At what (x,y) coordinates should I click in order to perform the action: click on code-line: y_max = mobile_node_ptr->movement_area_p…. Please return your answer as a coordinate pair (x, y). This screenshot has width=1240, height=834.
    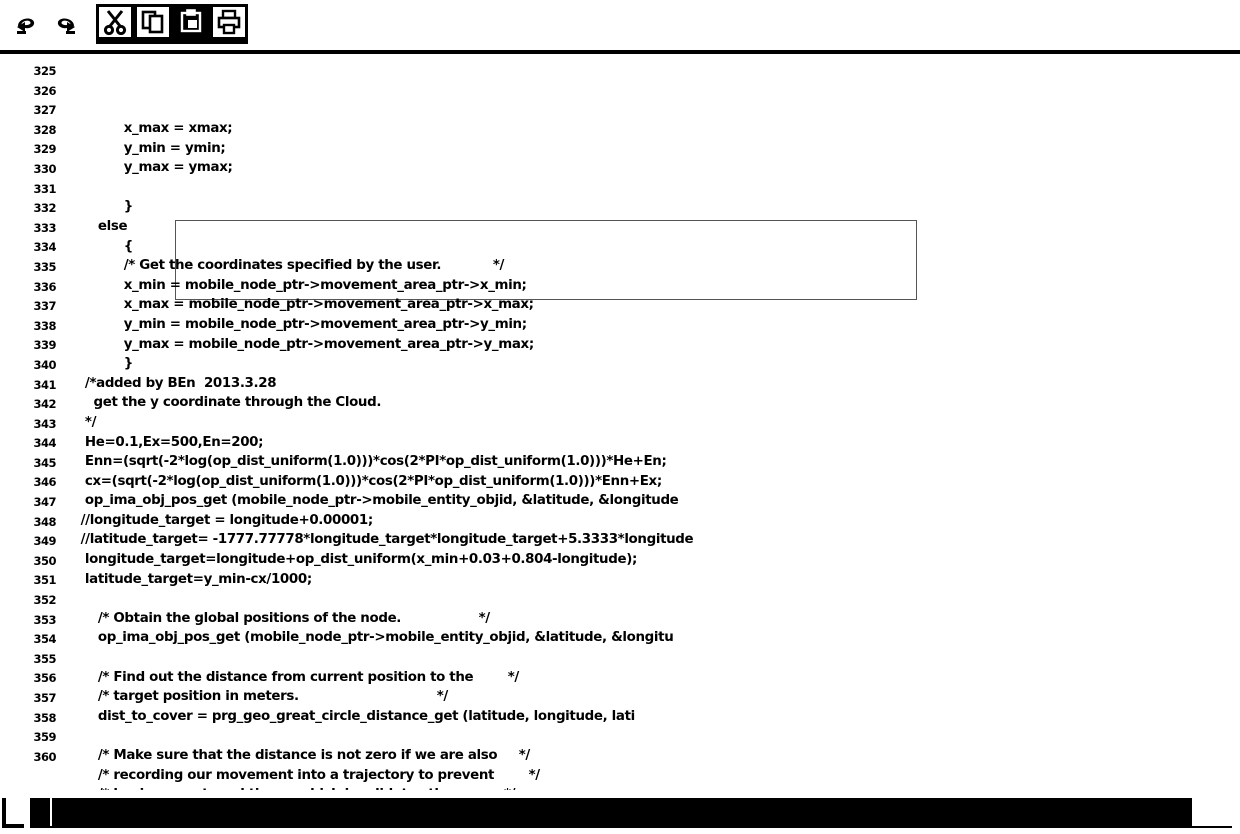
    Looking at the image, I should click on (656, 345).